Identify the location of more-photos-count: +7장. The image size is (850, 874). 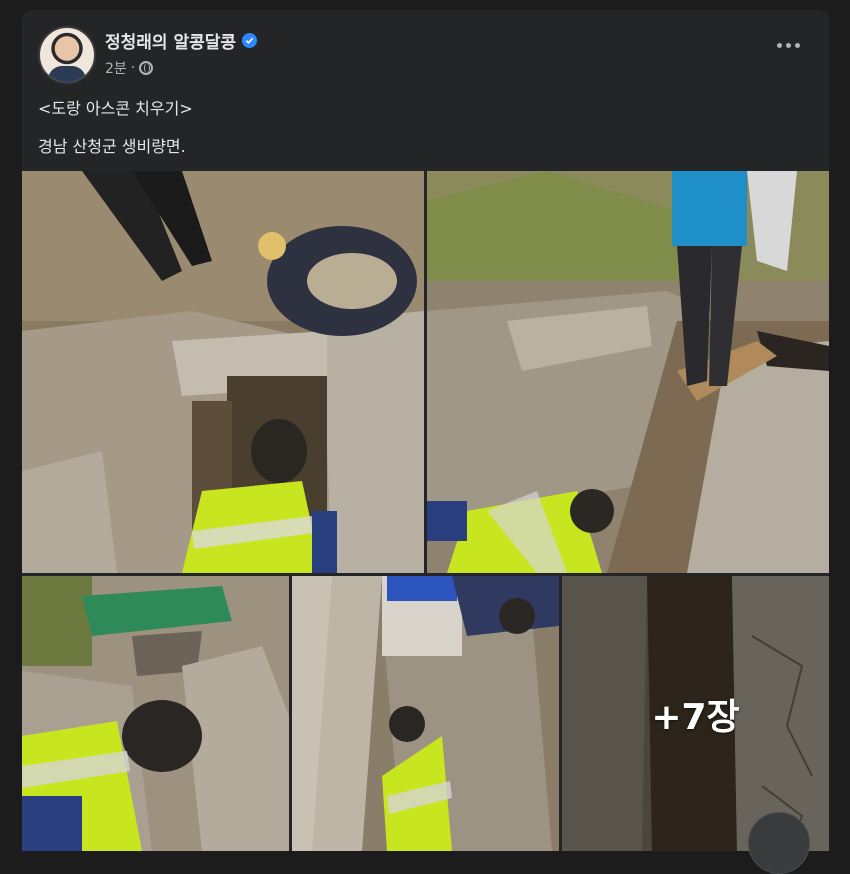
(695, 714).